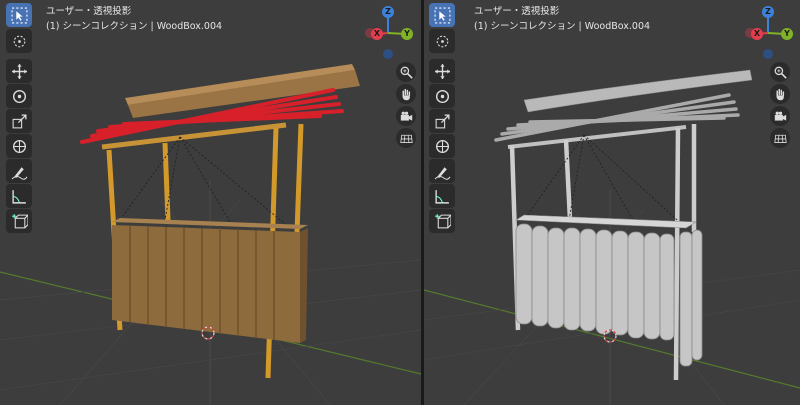 This screenshot has height=405, width=800. What do you see at coordinates (562, 19) in the screenshot?
I see `viewport-header-right: ユーザー・透視投影 (1) シーンコレクション | WoodBox.004` at bounding box center [562, 19].